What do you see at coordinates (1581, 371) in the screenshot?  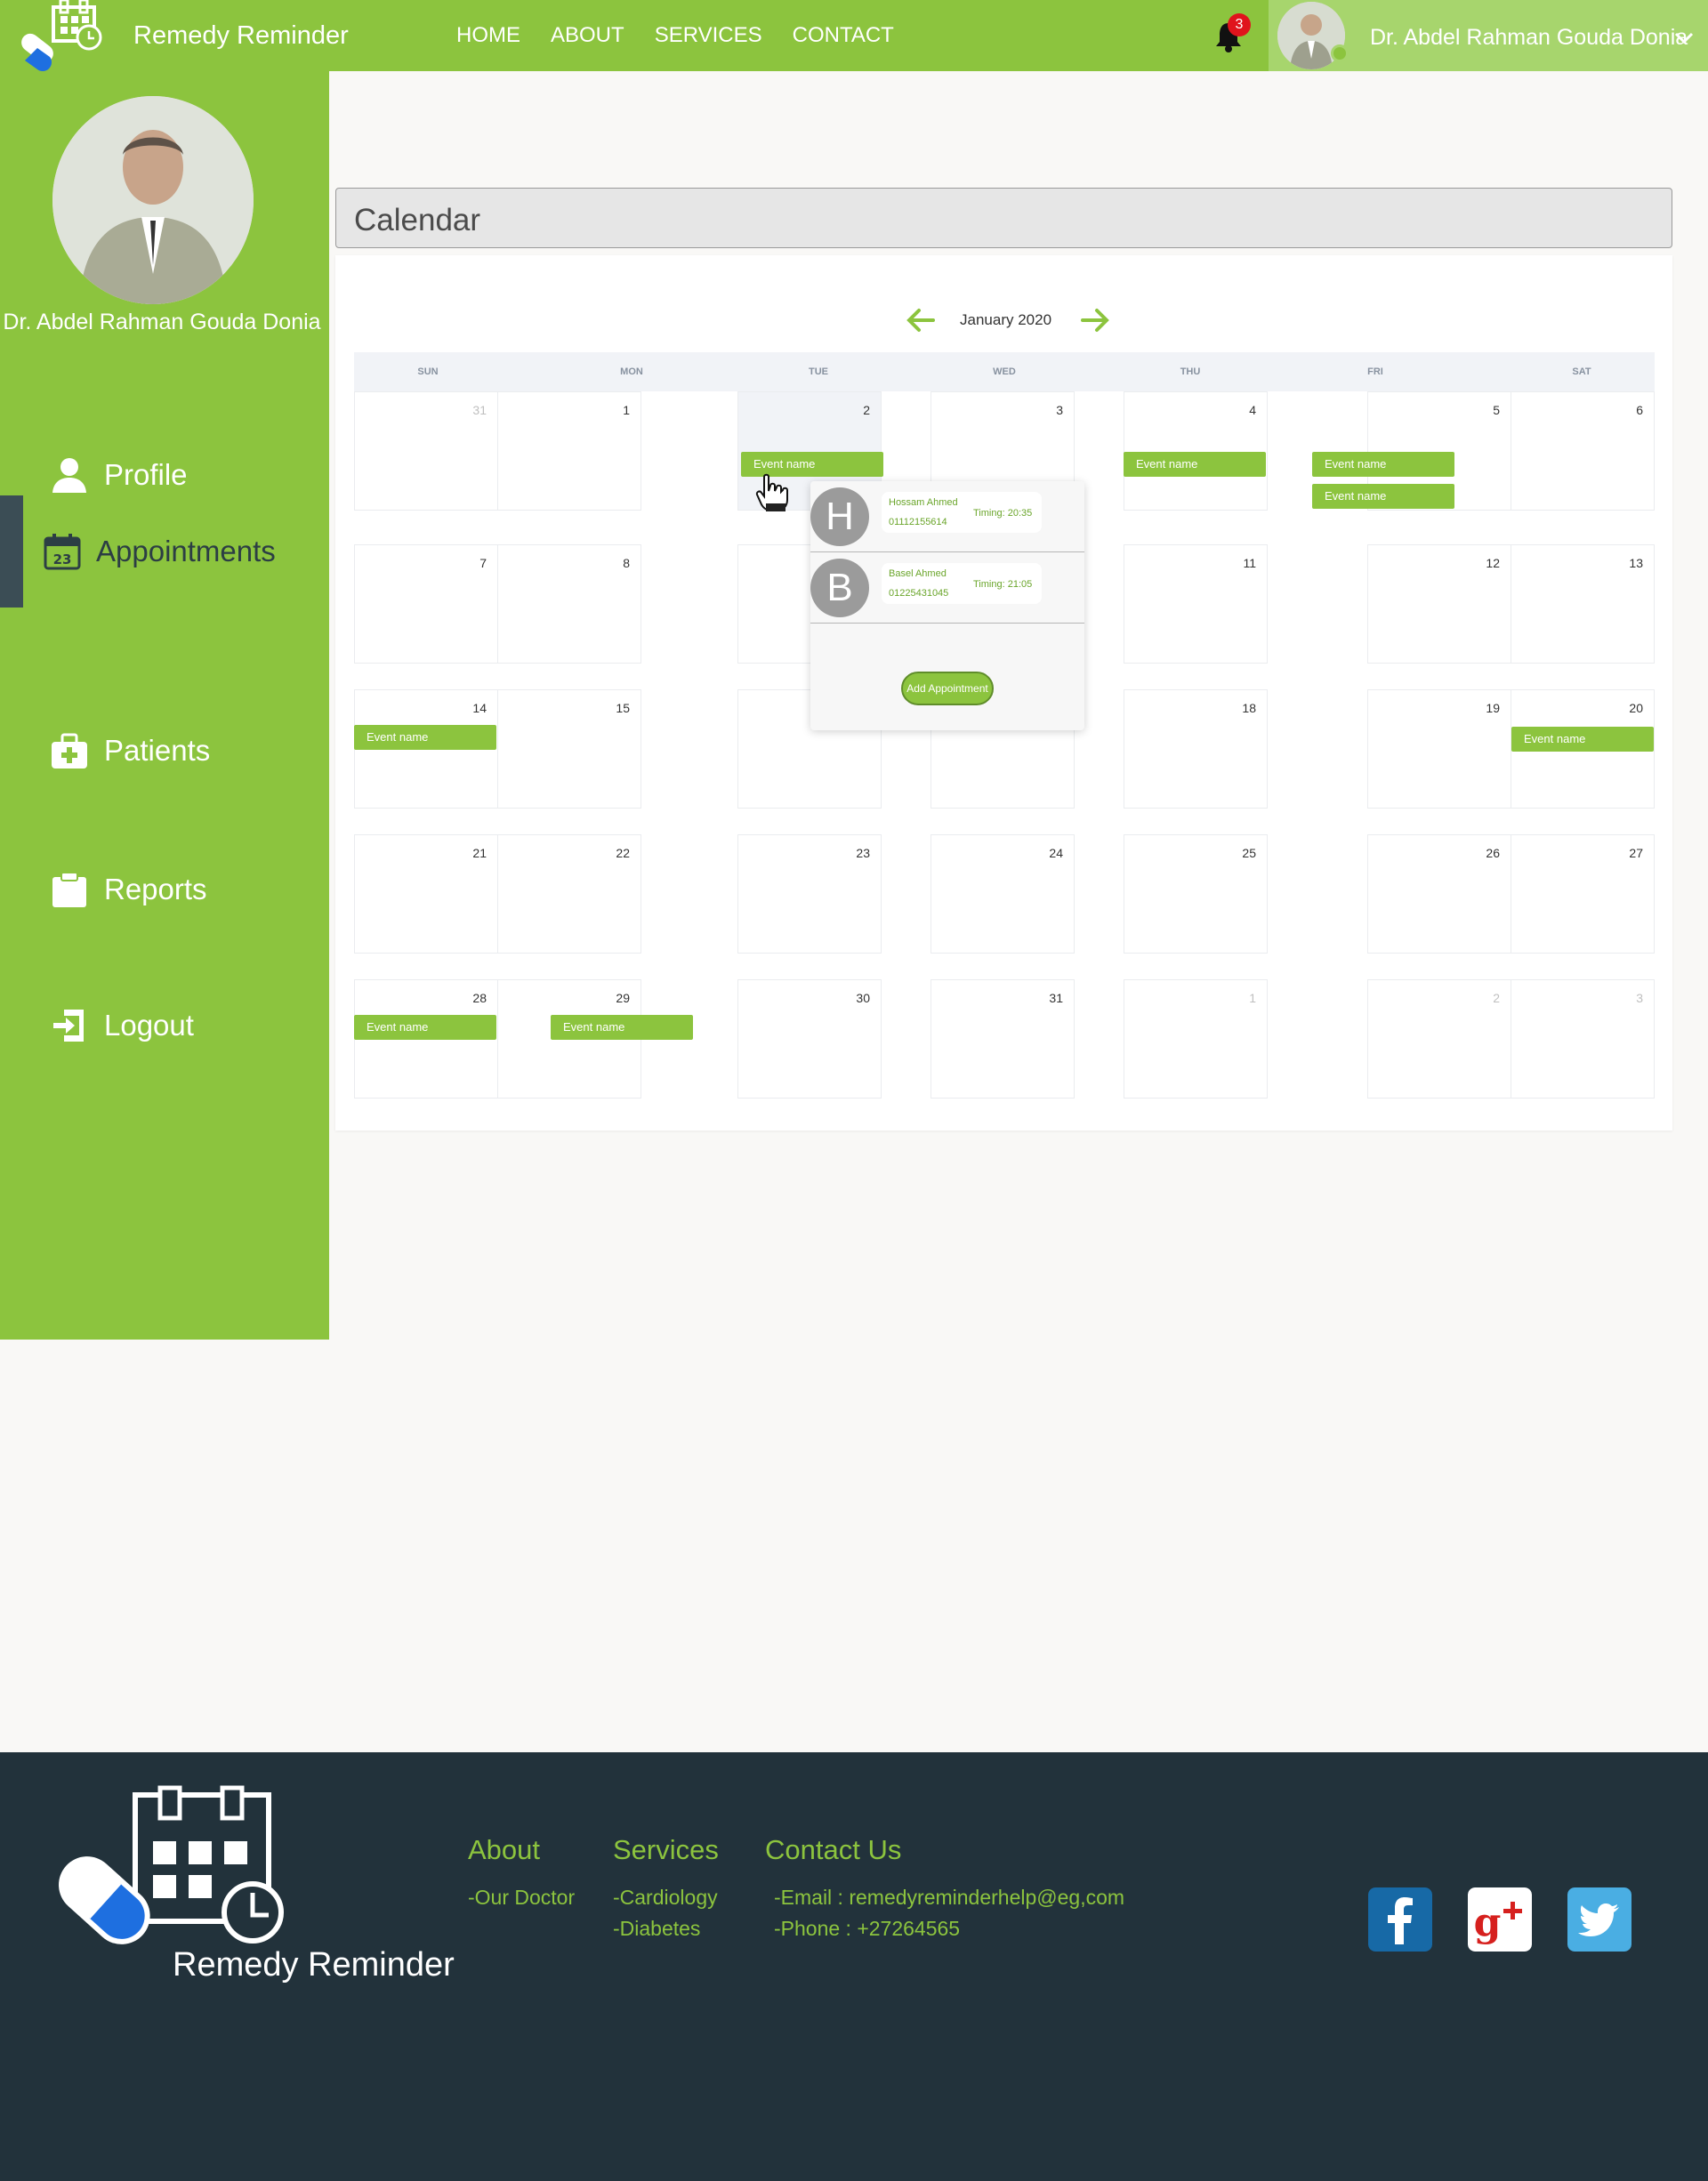 I see `weekday-label: SAT` at bounding box center [1581, 371].